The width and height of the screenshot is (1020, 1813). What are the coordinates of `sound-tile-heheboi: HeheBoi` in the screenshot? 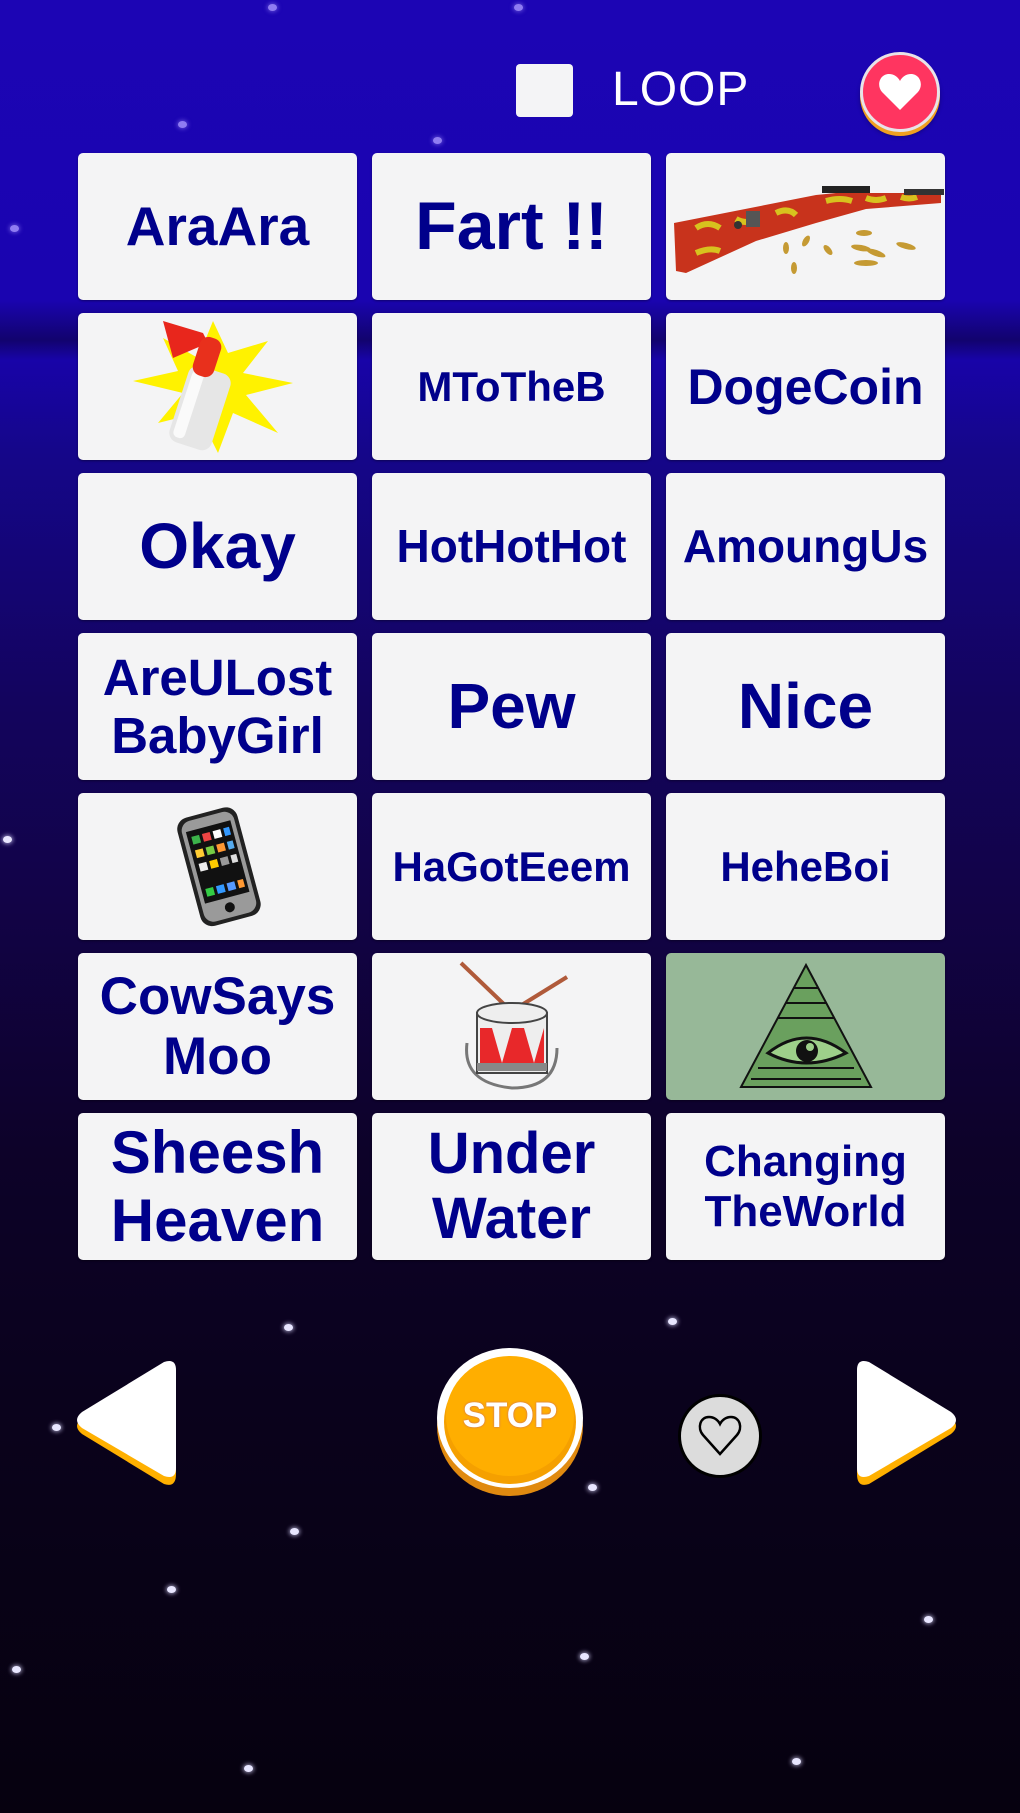 It's located at (805, 866).